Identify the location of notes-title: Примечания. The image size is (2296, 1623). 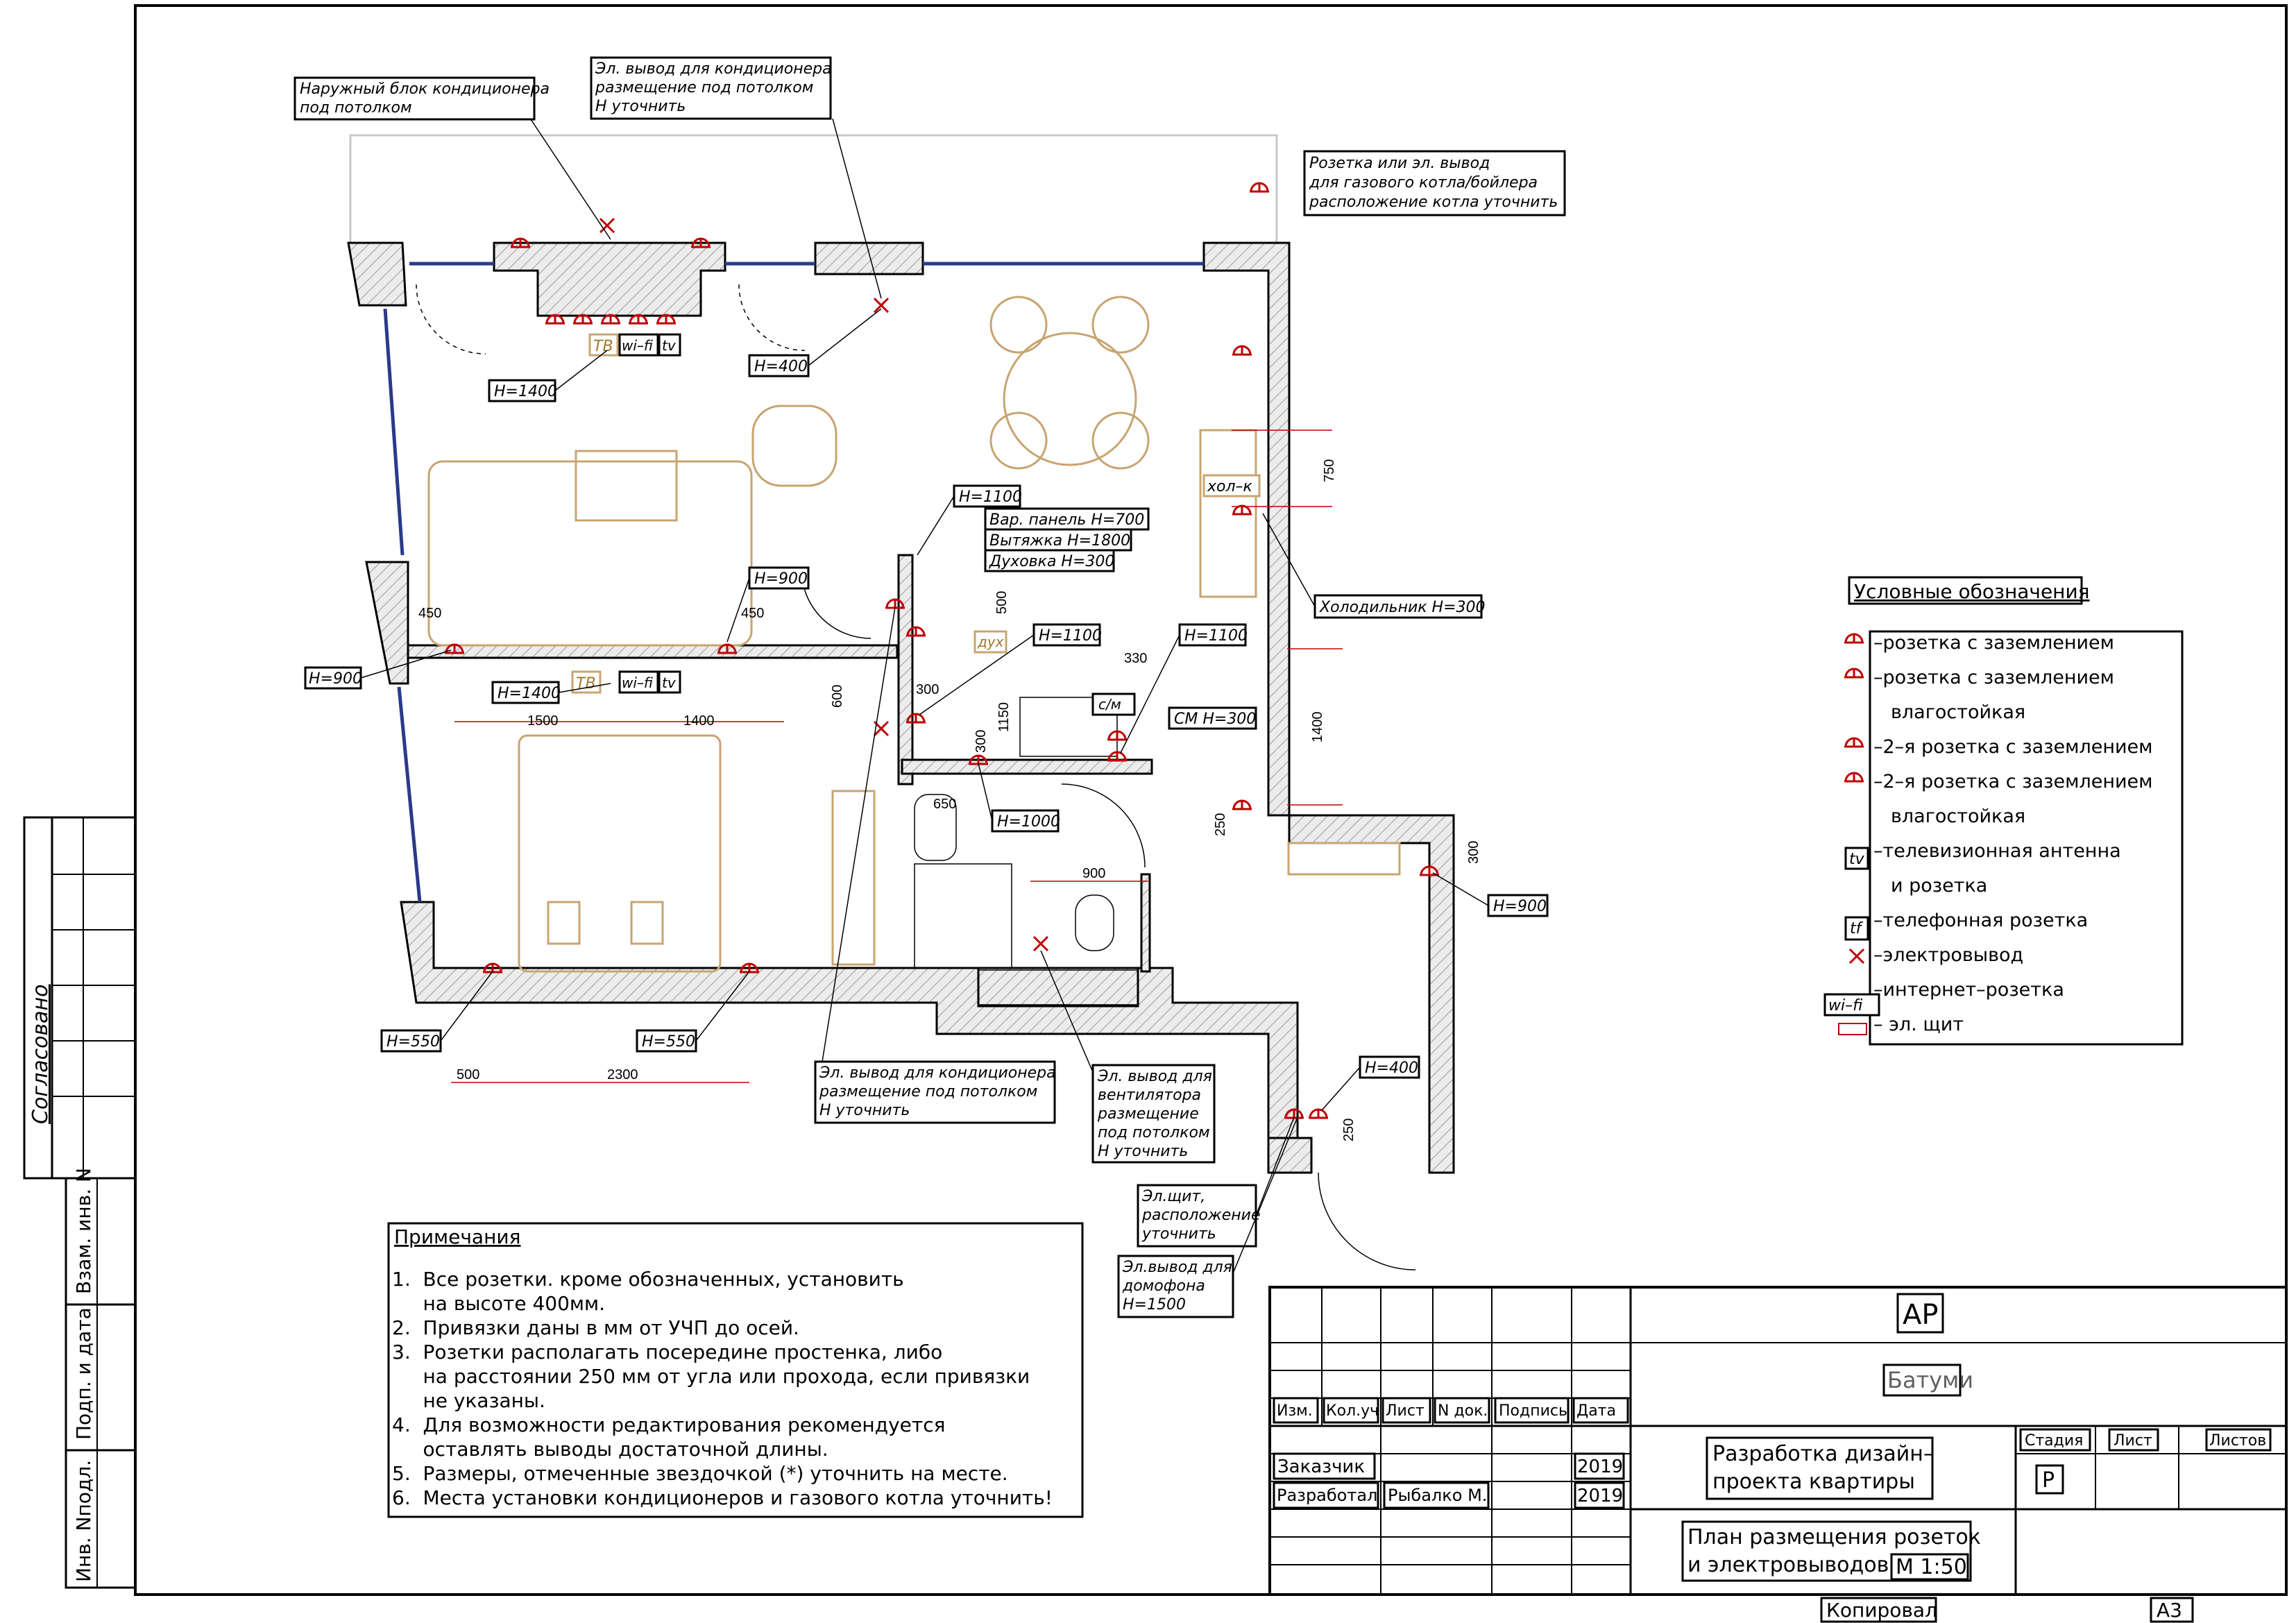
(457, 1236).